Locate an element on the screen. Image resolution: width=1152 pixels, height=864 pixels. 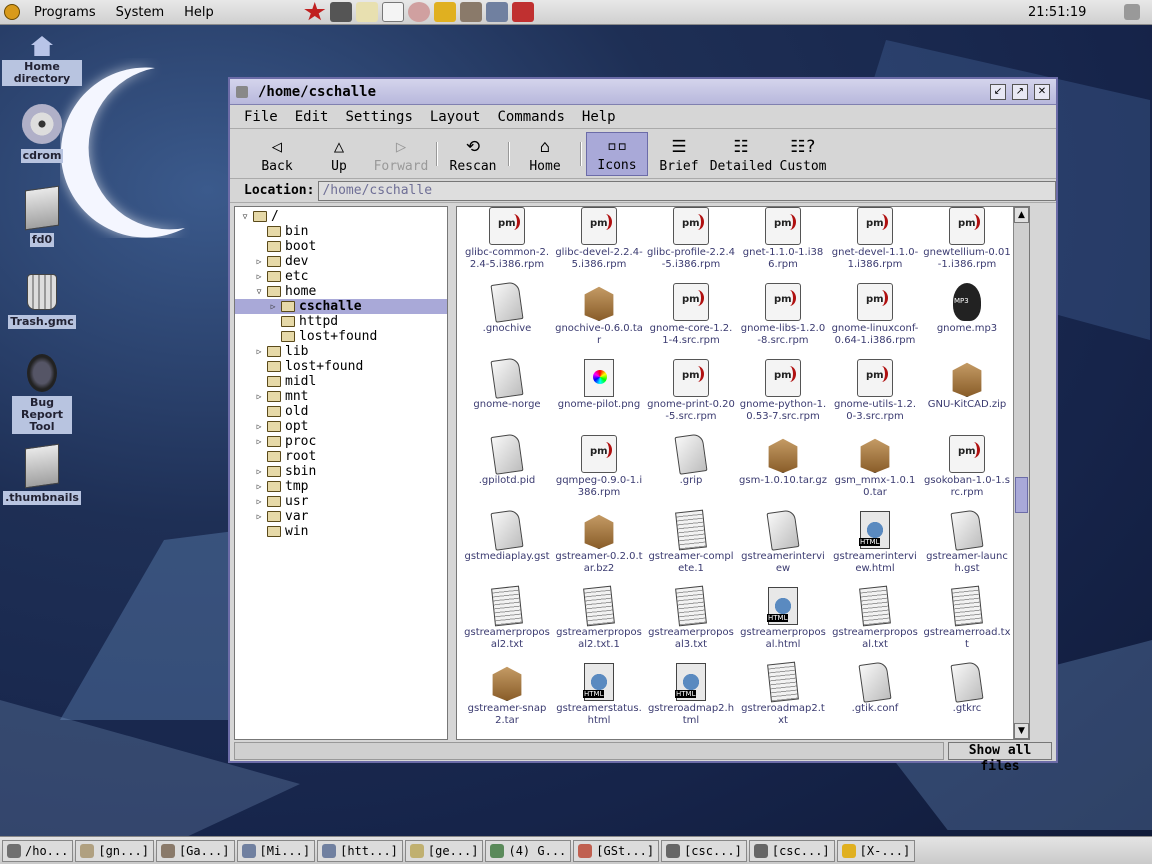
file-item: gnochive-0.6.0.tar is located at coordinates (599, 317).